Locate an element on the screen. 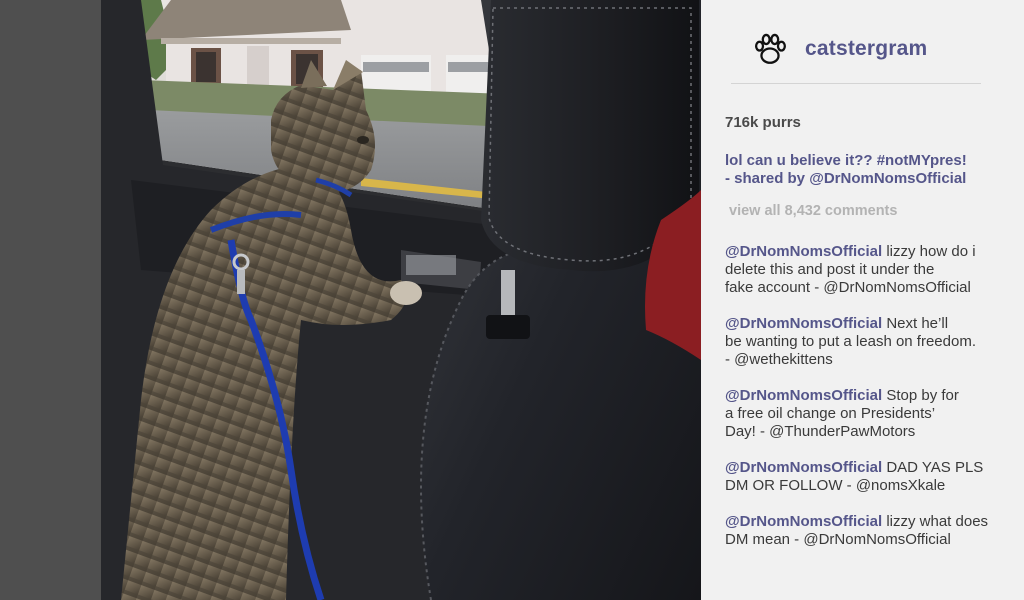 Image resolution: width=1024 pixels, height=600 pixels. comment-text: a free oil change on Presidents’ is located at coordinates (830, 413).